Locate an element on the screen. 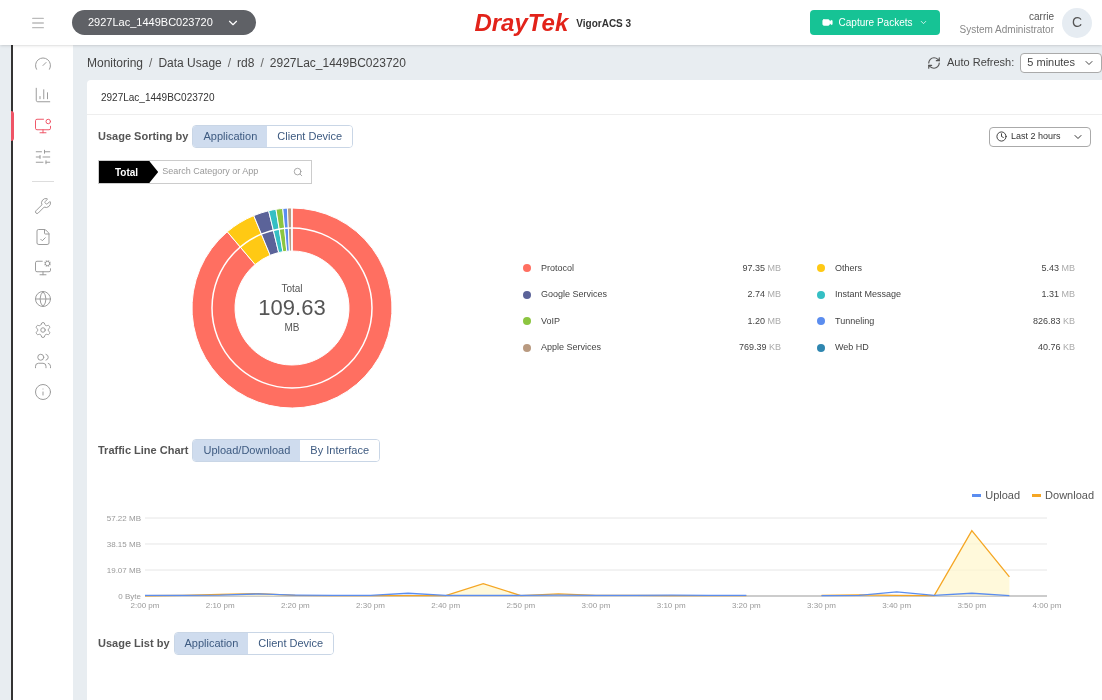 This screenshot has height=700, width=1102. globe-icon is located at coordinates (43, 299).